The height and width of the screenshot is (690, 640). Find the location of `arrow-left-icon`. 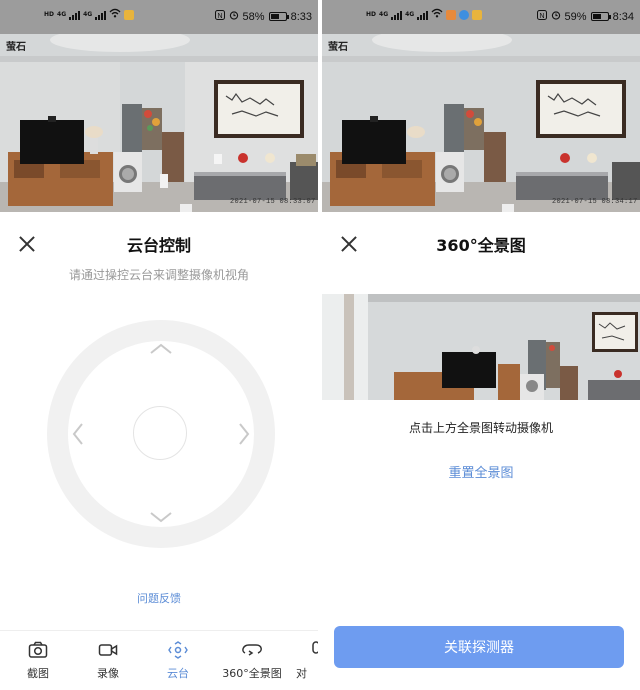

arrow-left-icon is located at coordinates (78, 434).